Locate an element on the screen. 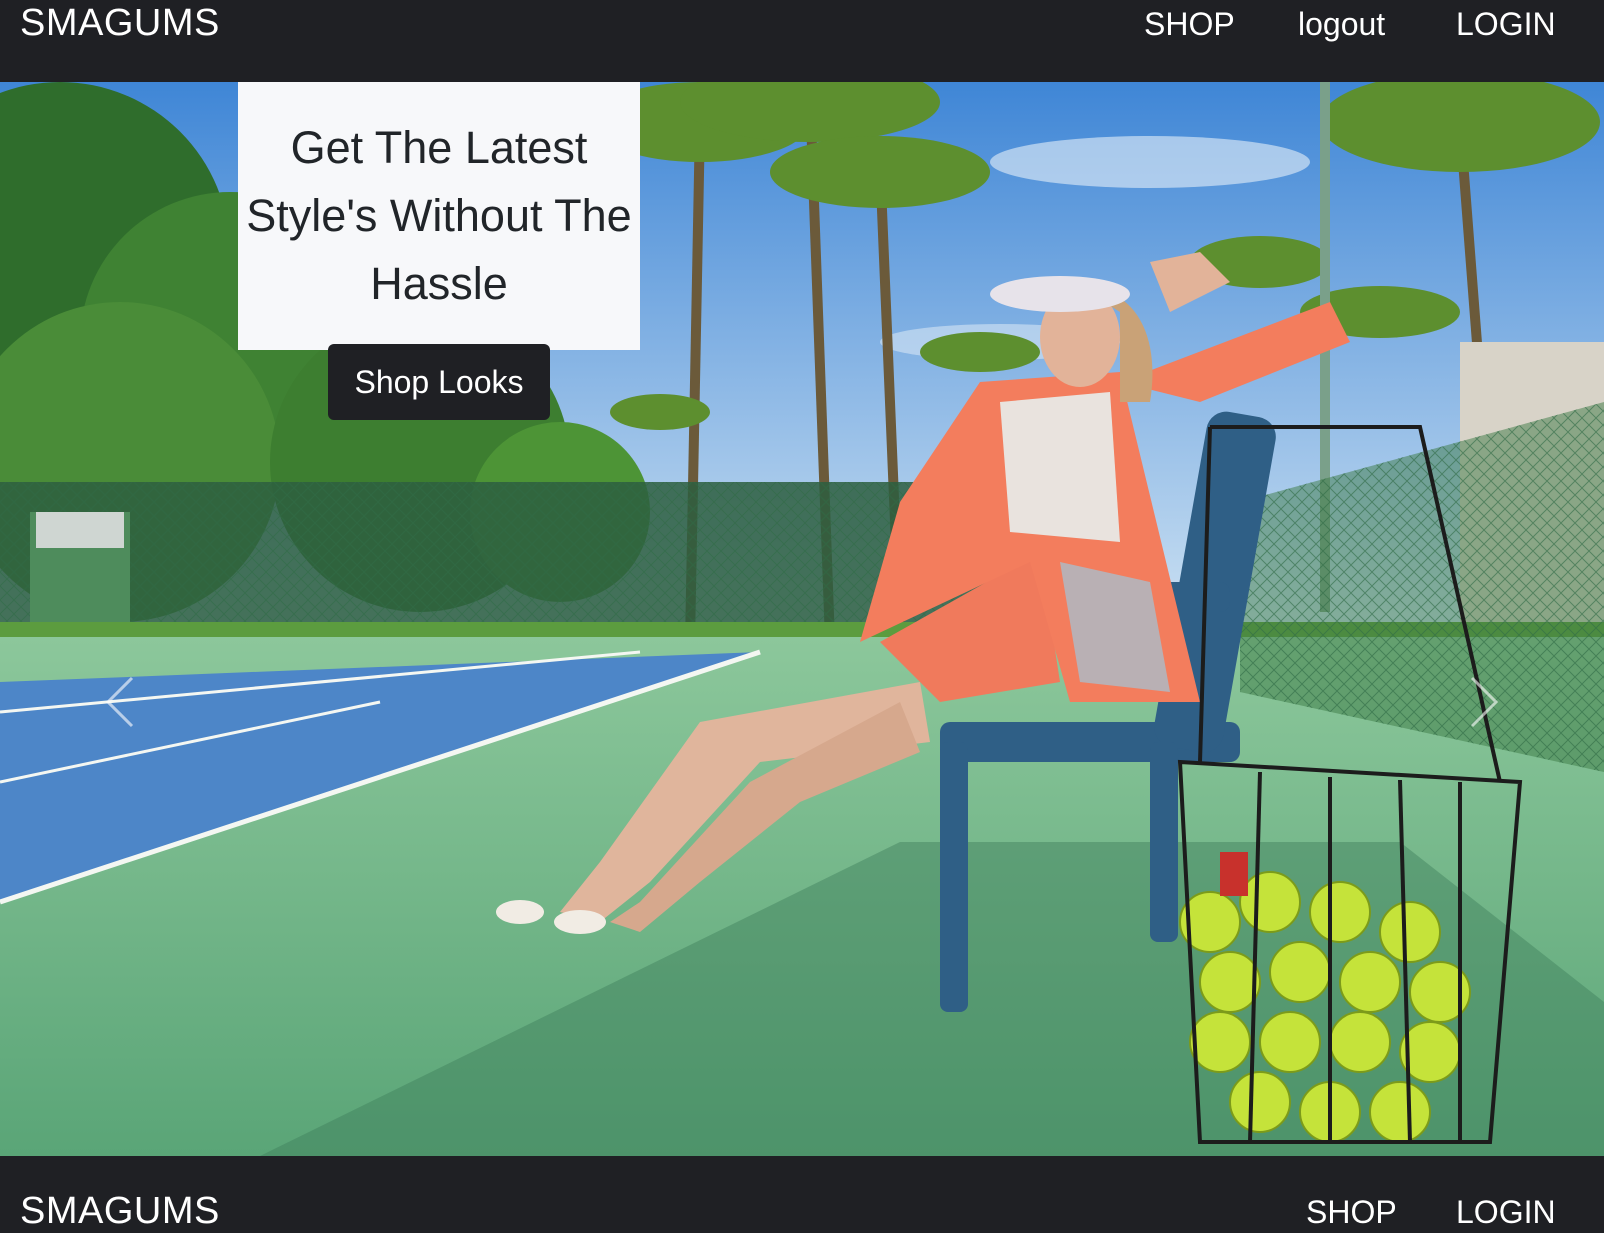 Image resolution: width=1604 pixels, height=1233 pixels. footer-login-link: LOGIN is located at coordinates (1506, 1212).